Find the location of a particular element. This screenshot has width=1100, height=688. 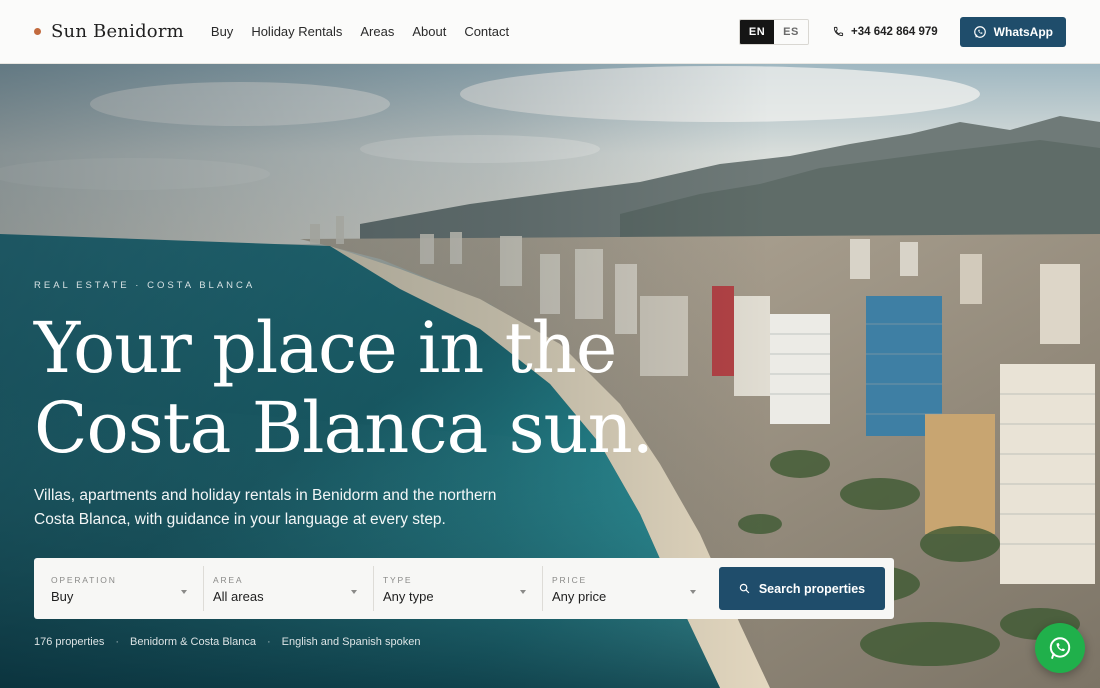

language-option-en: EN is located at coordinates (757, 31).